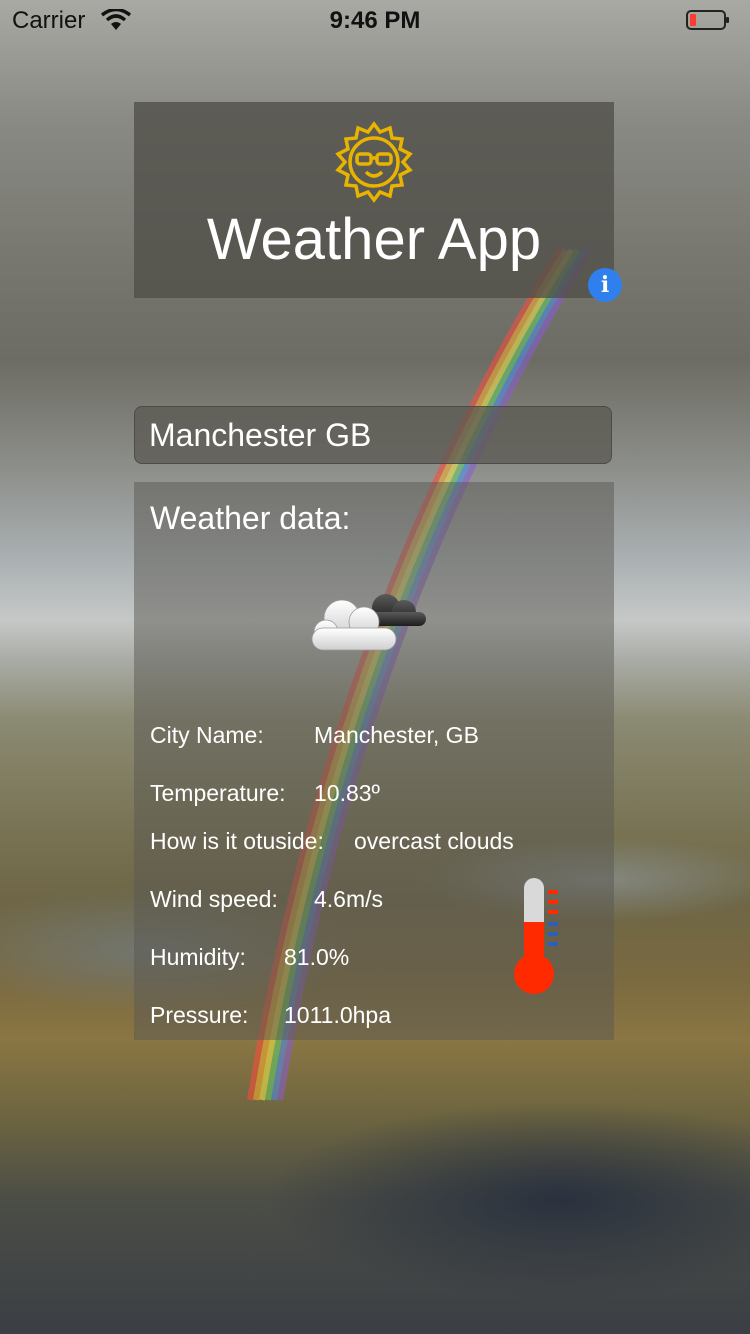 The height and width of the screenshot is (1334, 750). Describe the element at coordinates (317, 957) in the screenshot. I see `humidity-value: 81.0%` at that location.